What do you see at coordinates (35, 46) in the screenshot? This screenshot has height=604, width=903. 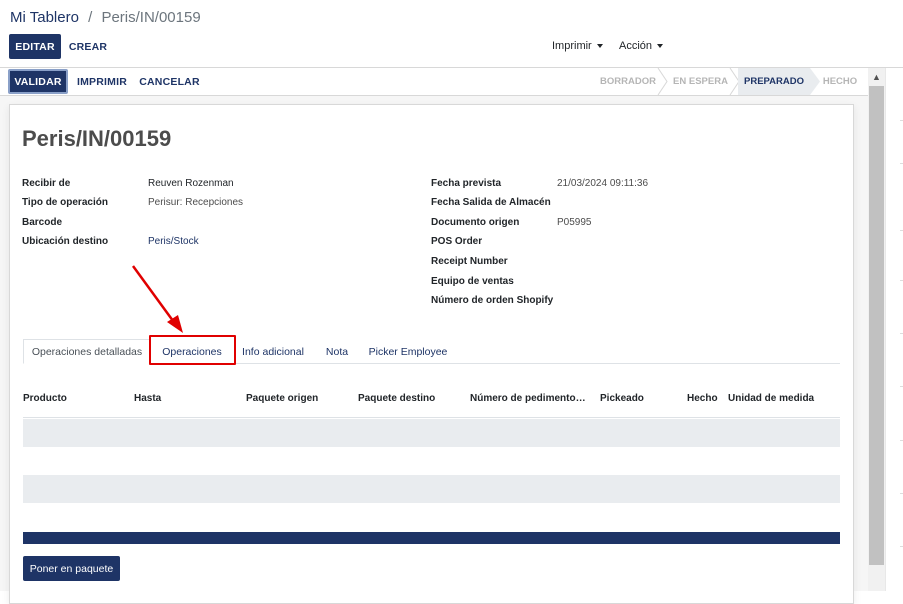 I see `edit-button: EDITAR` at bounding box center [35, 46].